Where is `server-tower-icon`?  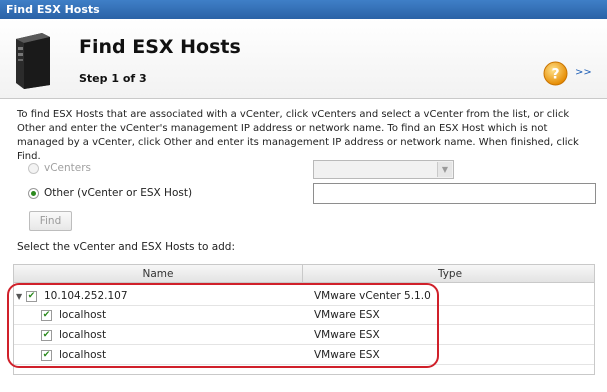 server-tower-icon is located at coordinates (33, 61).